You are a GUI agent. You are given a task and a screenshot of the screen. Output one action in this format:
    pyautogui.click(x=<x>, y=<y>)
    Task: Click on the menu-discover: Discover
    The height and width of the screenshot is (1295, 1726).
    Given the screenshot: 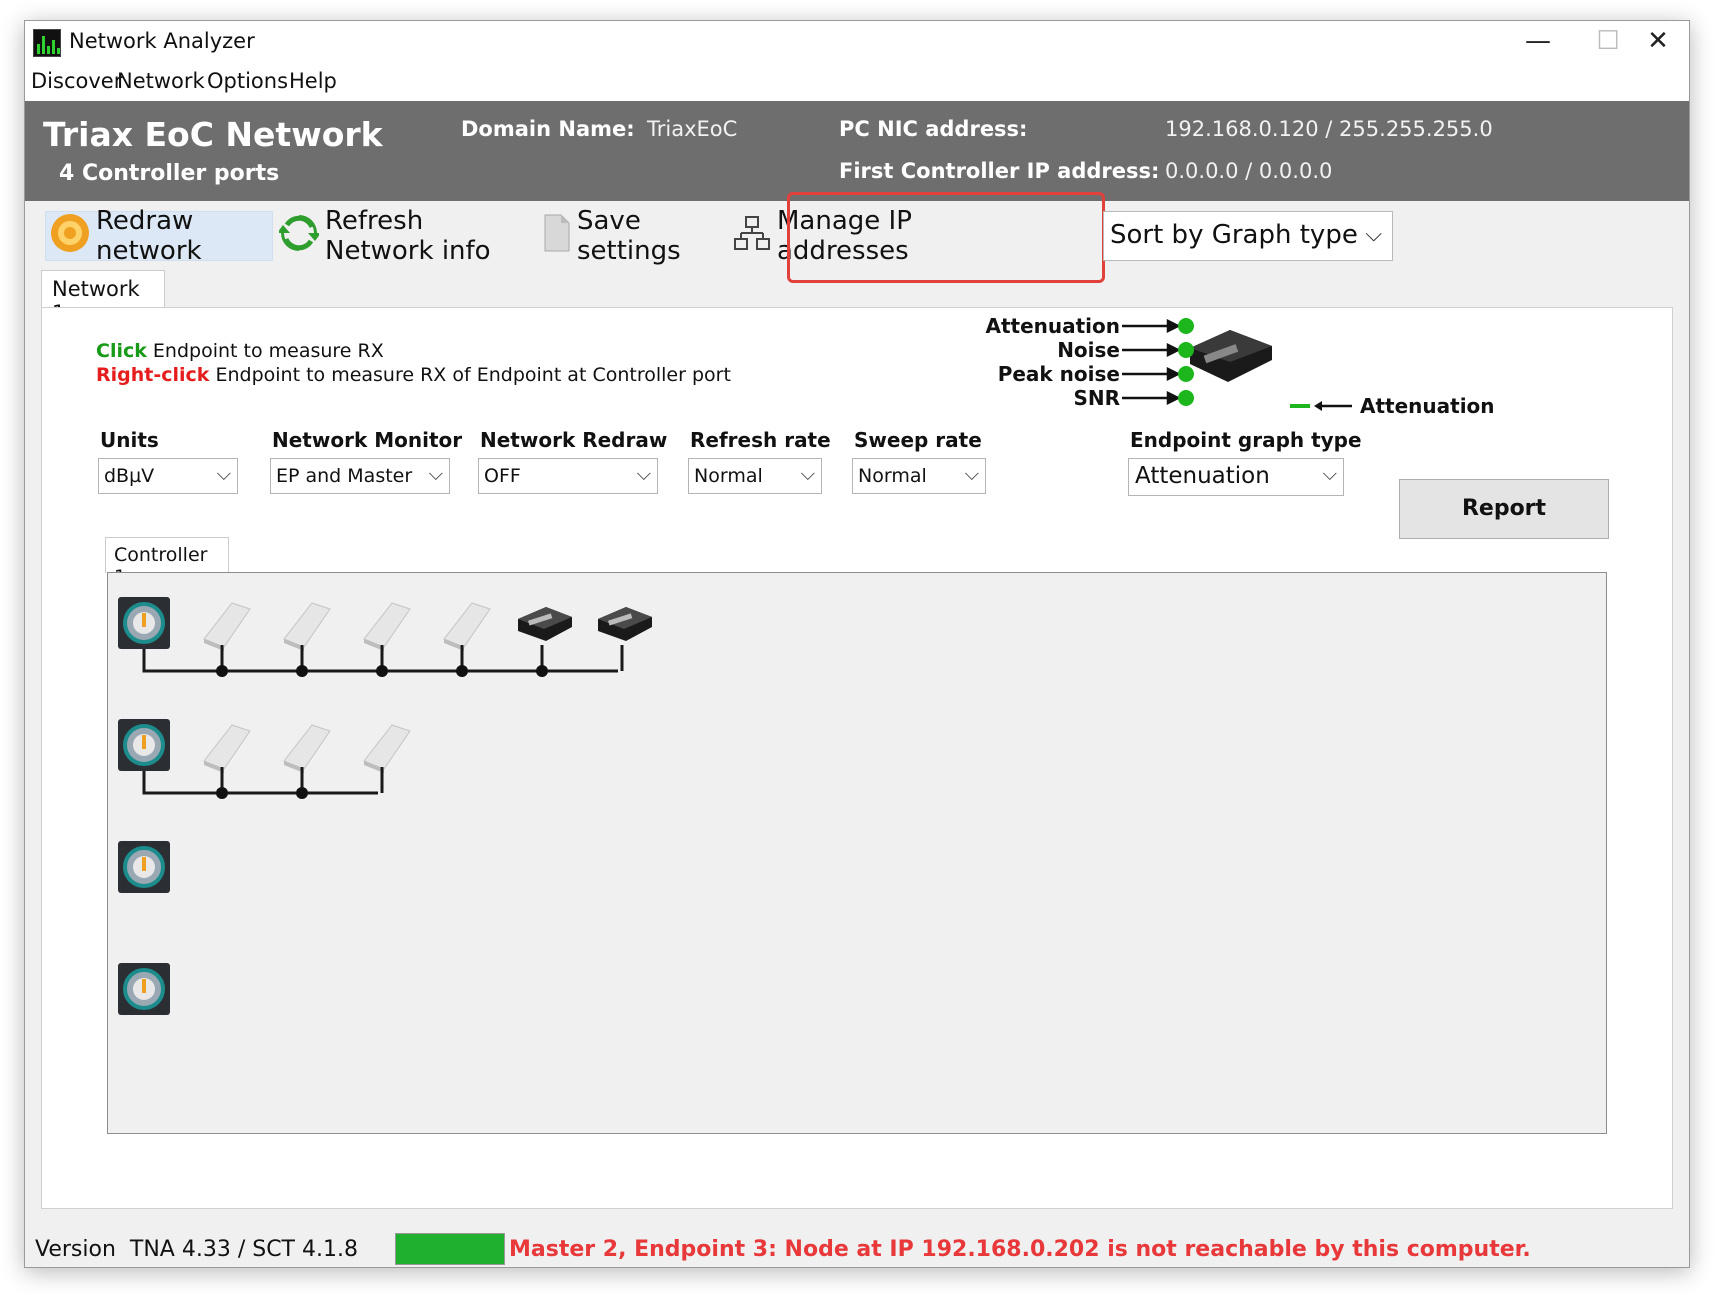 What is the action you would take?
    pyautogui.click(x=76, y=81)
    